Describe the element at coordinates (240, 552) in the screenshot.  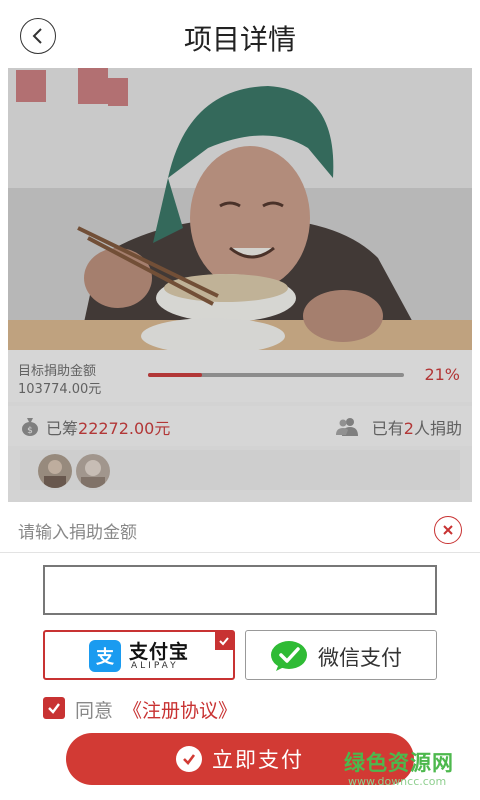
I see `divider` at that location.